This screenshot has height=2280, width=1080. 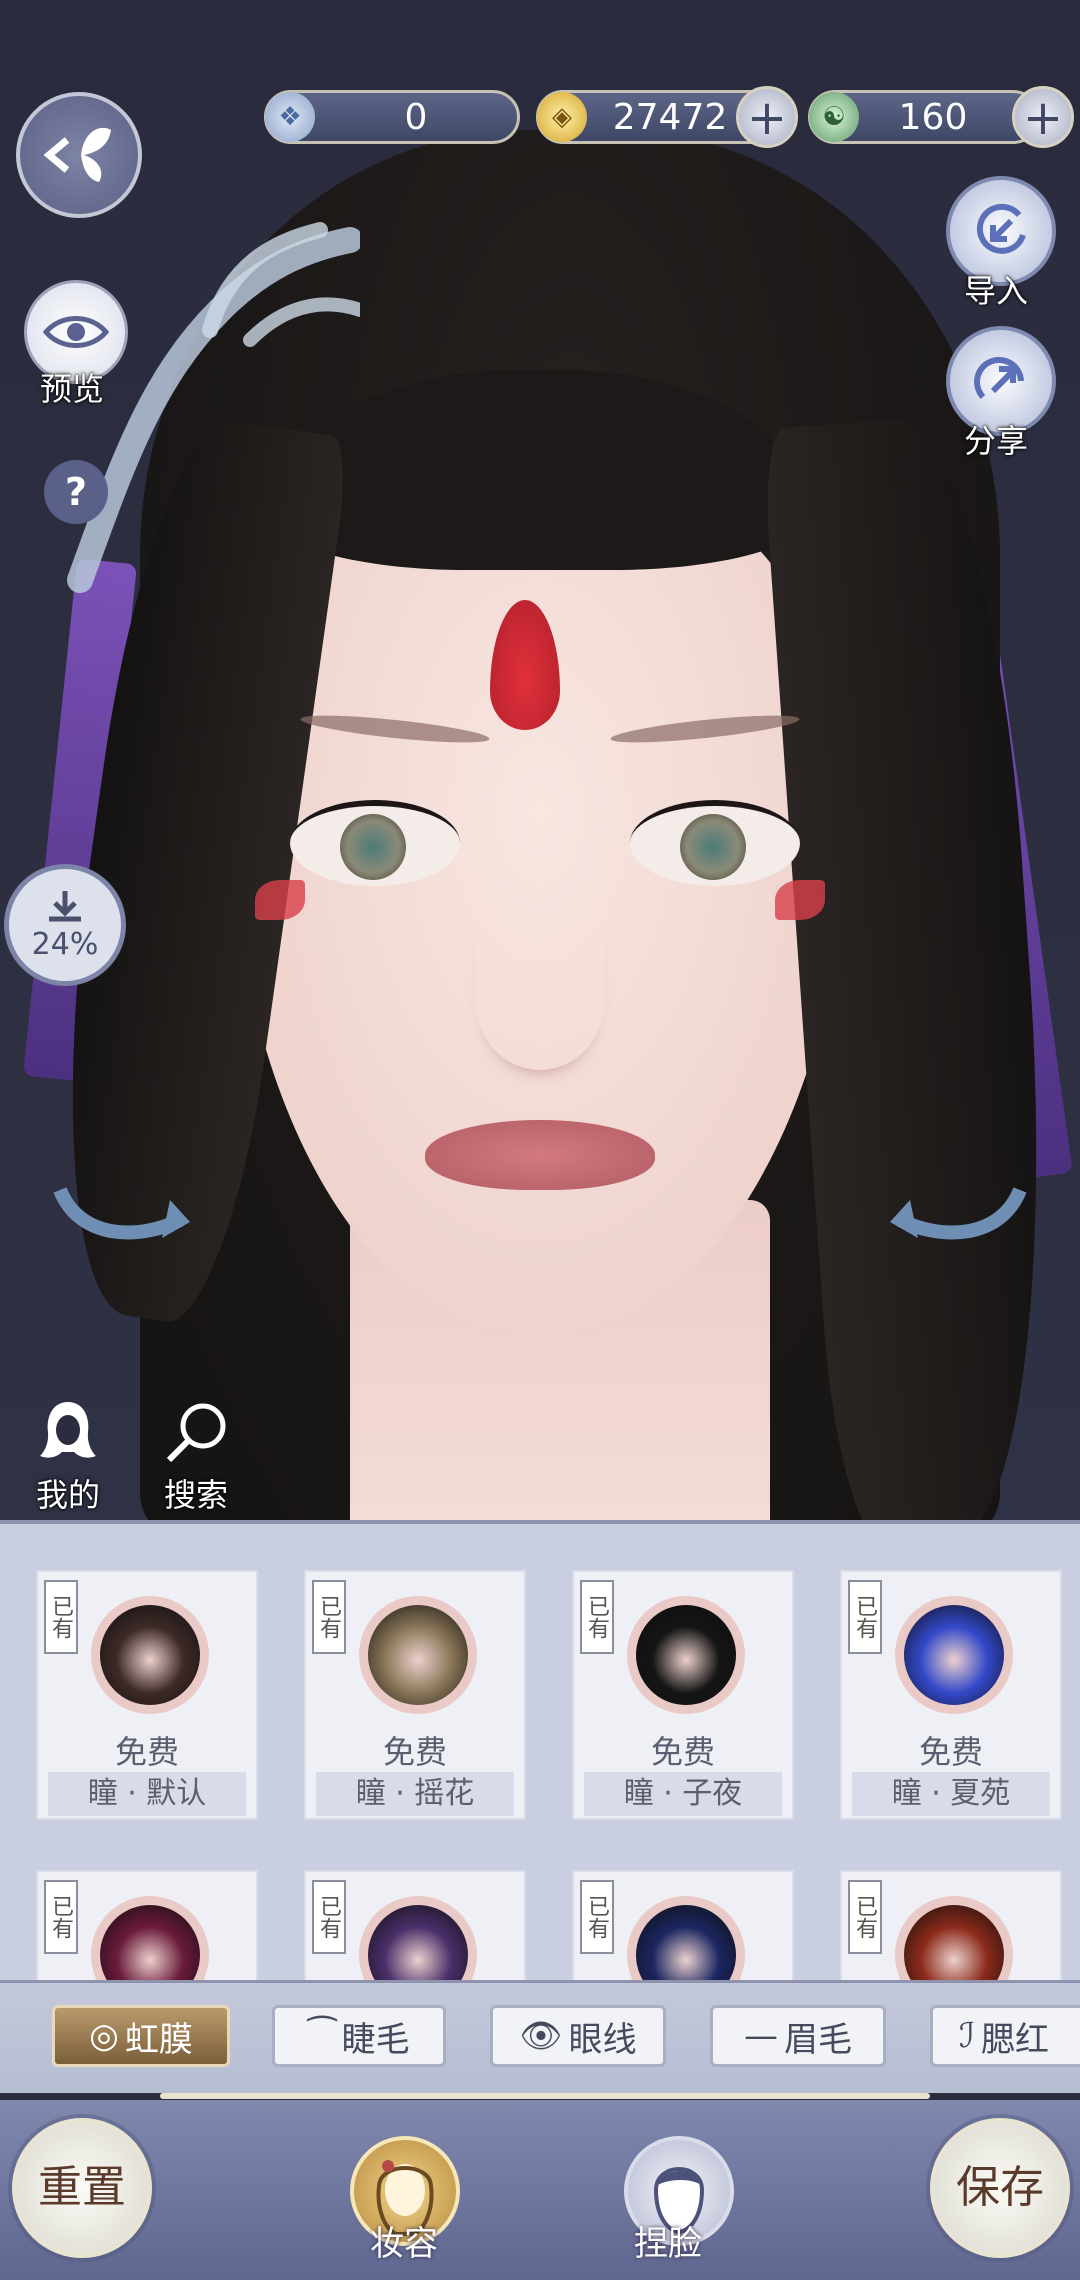 I want to click on item-name: 瞳 · 子夜, so click(x=683, y=1794).